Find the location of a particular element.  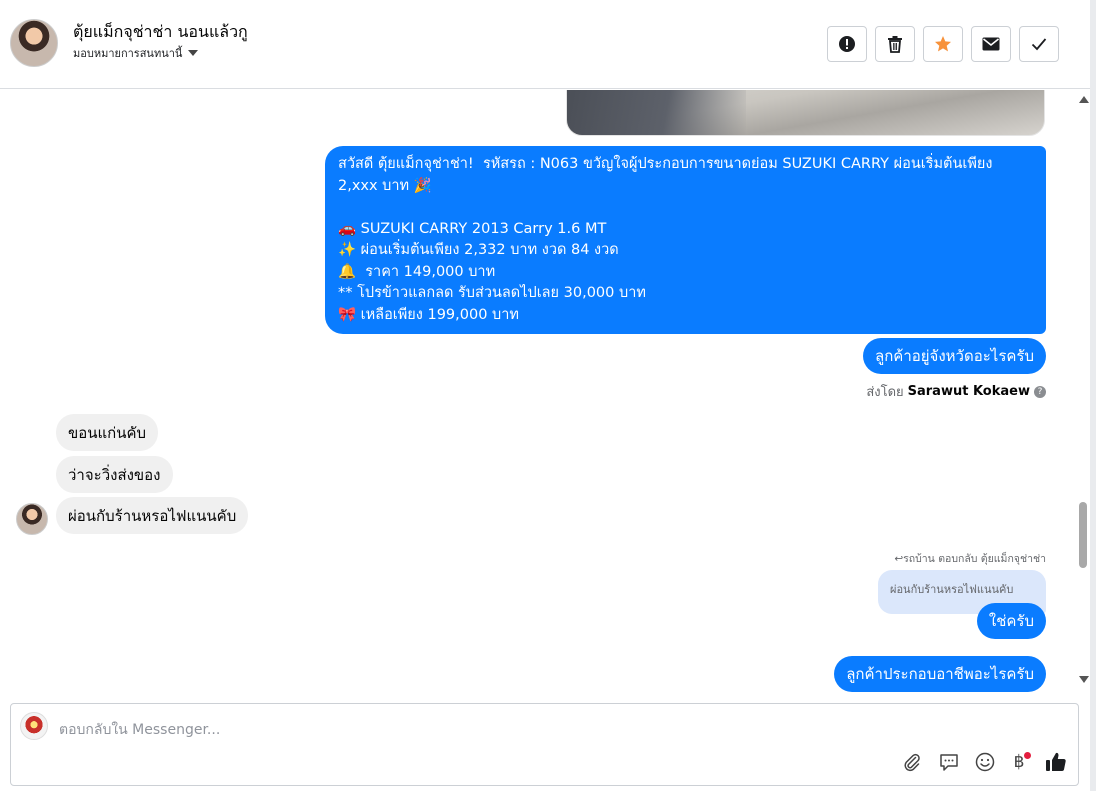

outgoing-message-job: ลูกค้าประกอบอาชีพอะไรครับ is located at coordinates (940, 674).